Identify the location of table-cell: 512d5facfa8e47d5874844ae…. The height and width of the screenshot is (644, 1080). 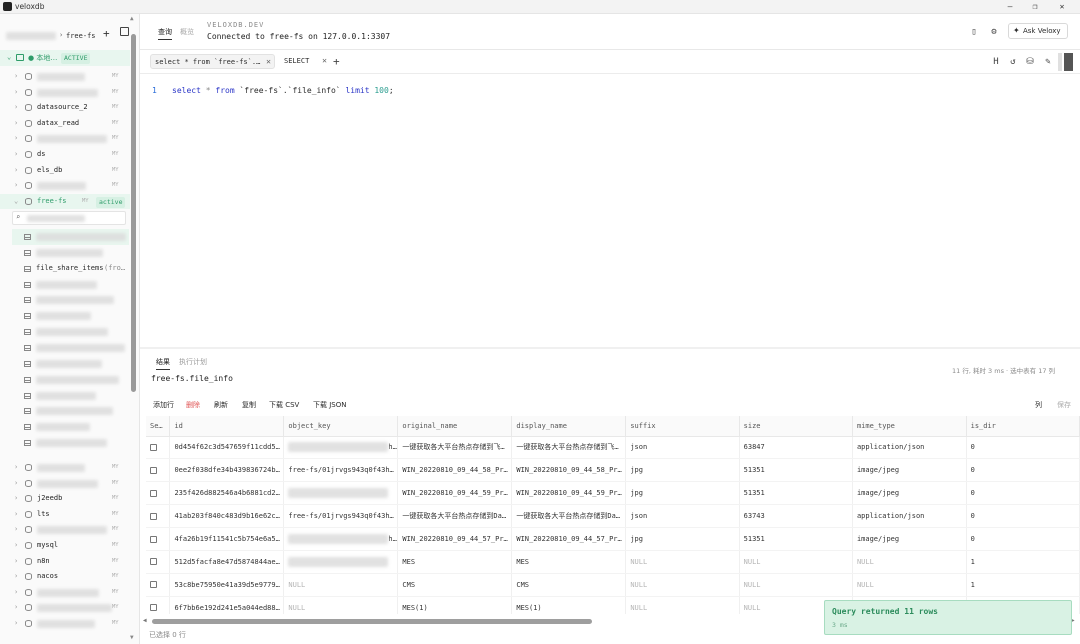
(227, 562).